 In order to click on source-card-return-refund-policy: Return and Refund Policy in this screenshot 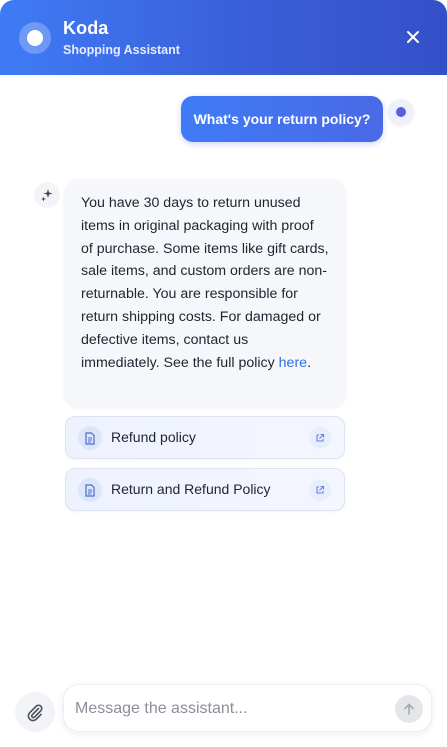, I will do `click(205, 489)`.